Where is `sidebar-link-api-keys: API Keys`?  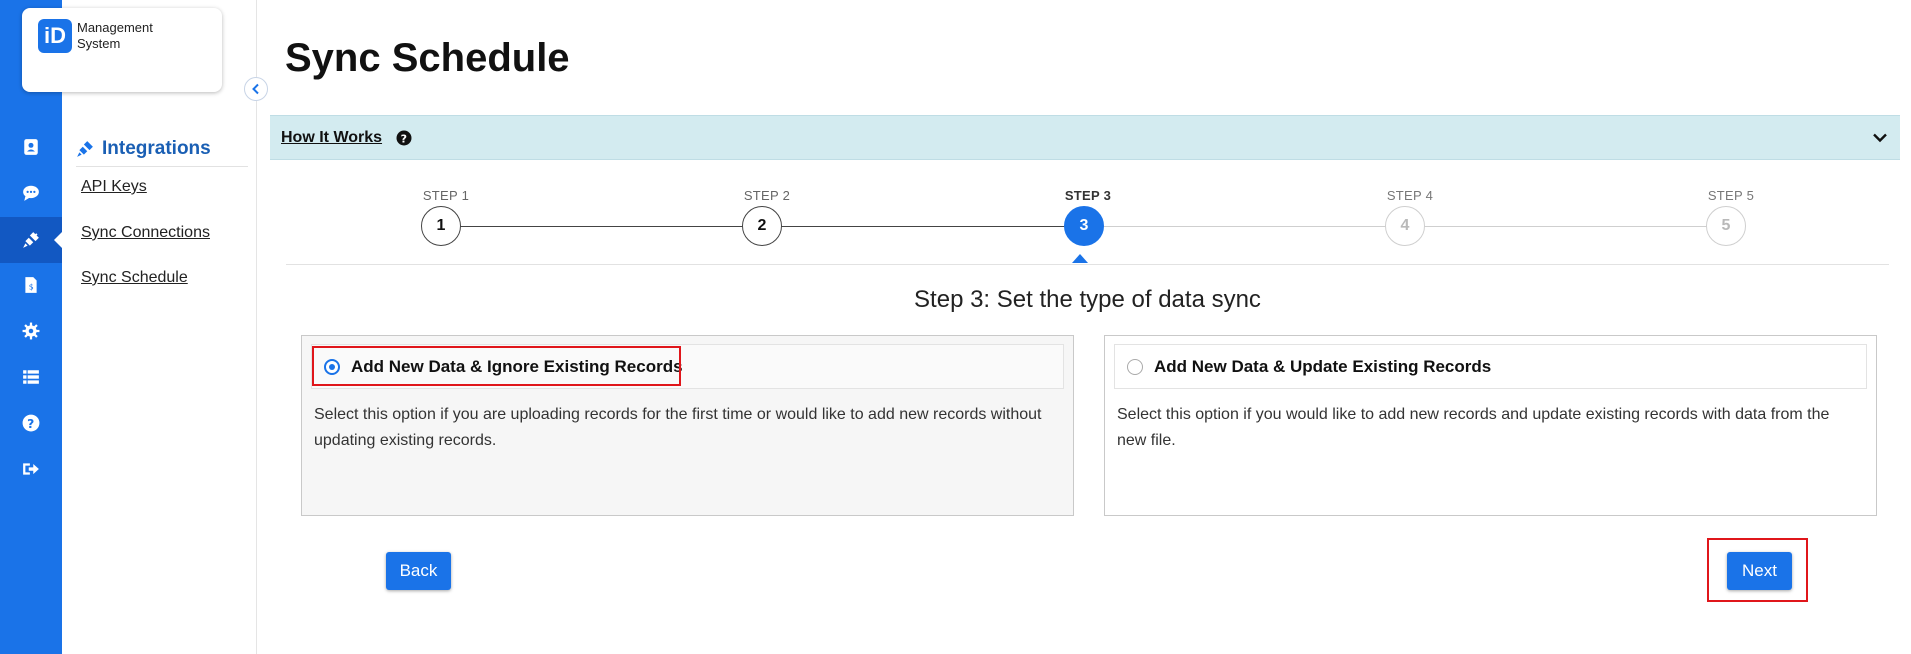
sidebar-link-api-keys: API Keys is located at coordinates (114, 187).